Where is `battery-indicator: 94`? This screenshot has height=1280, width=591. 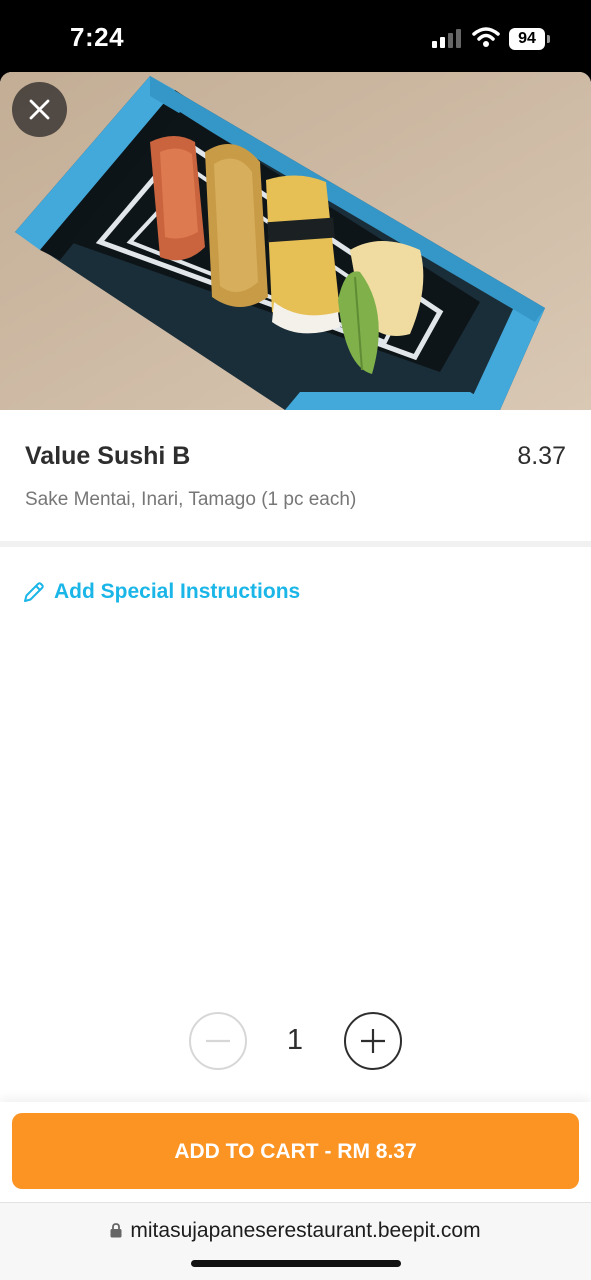 battery-indicator: 94 is located at coordinates (530, 39).